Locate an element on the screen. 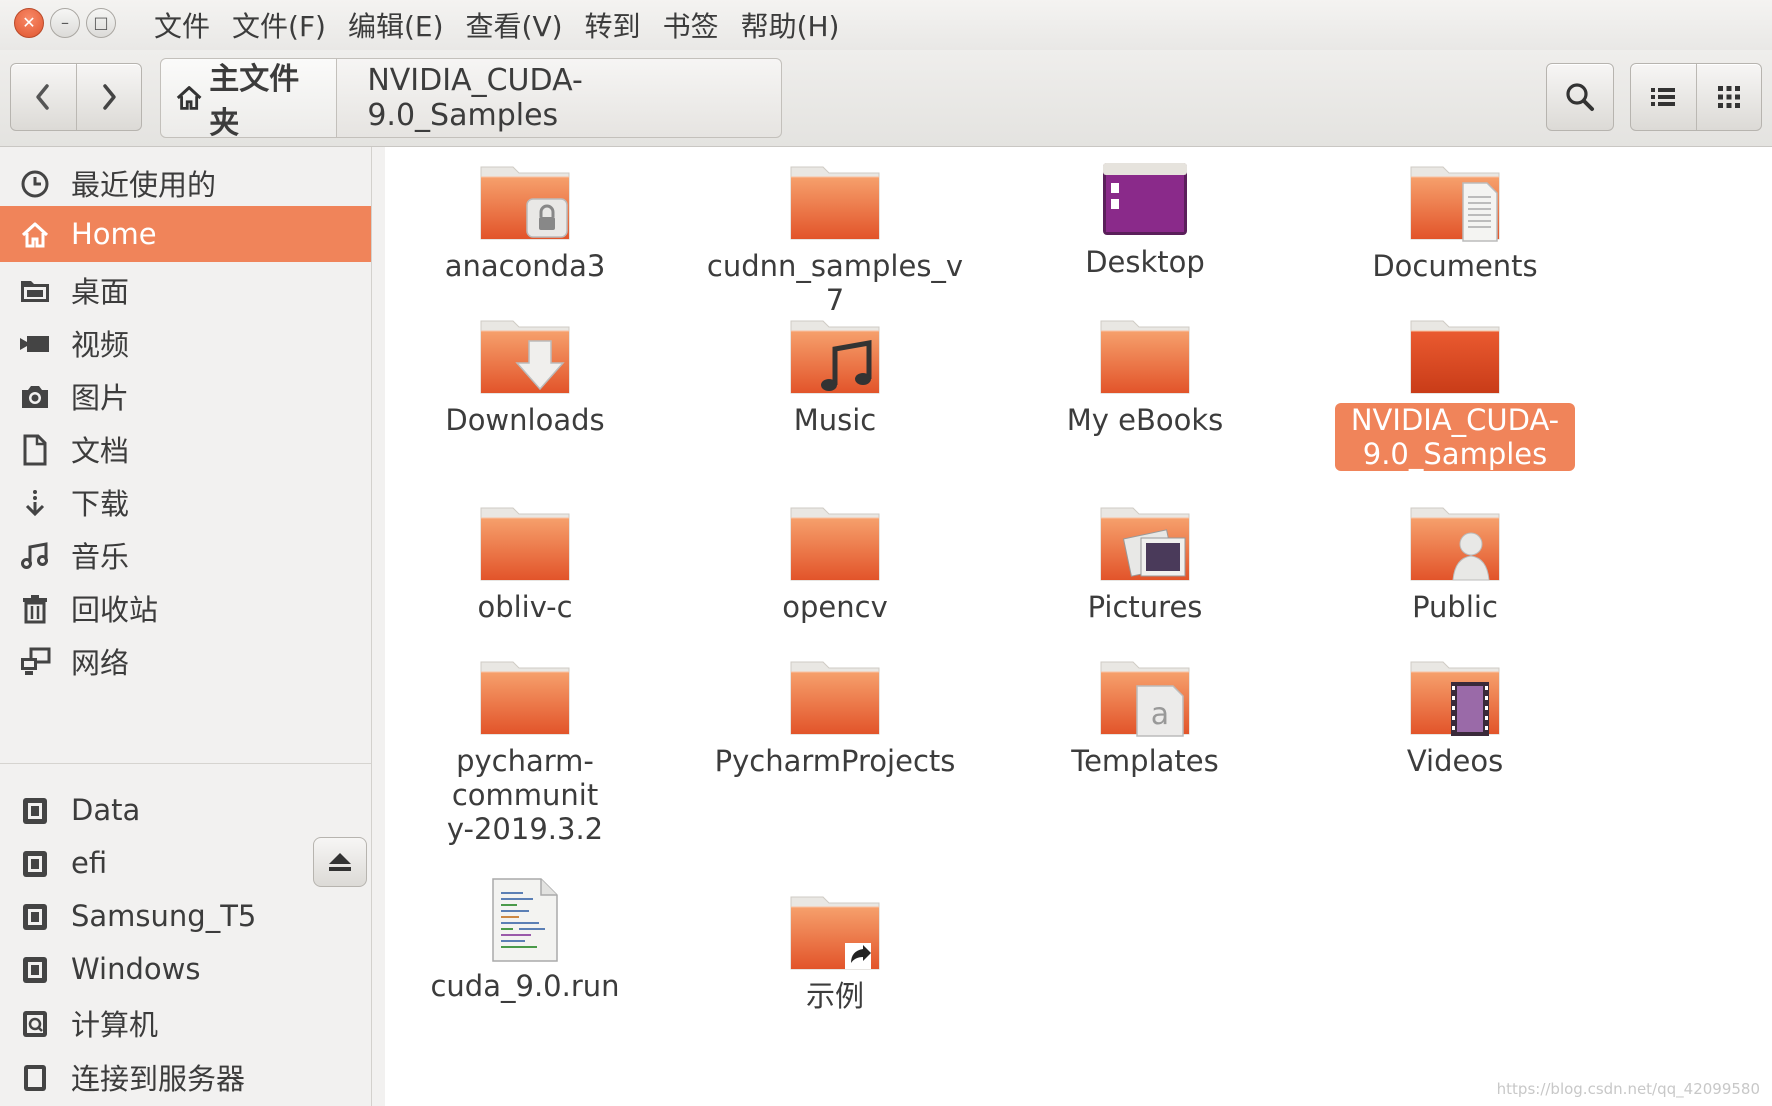 The image size is (1772, 1106). chevron-left-icon is located at coordinates (42, 97).